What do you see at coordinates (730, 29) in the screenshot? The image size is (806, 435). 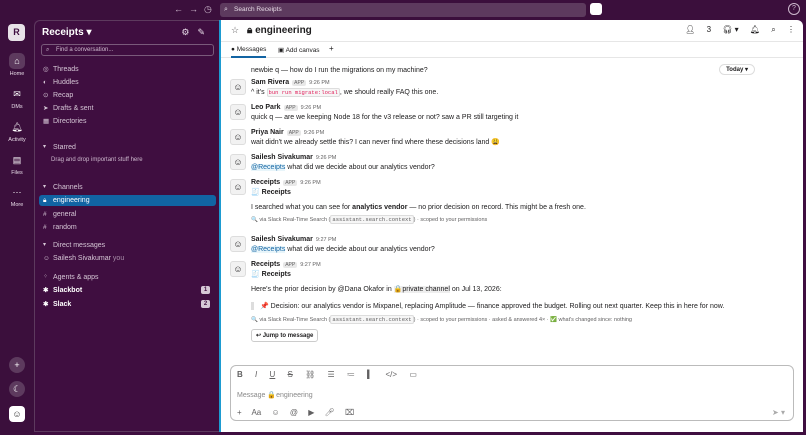 I see `huddle-icon: 🎧︎ ▾` at bounding box center [730, 29].